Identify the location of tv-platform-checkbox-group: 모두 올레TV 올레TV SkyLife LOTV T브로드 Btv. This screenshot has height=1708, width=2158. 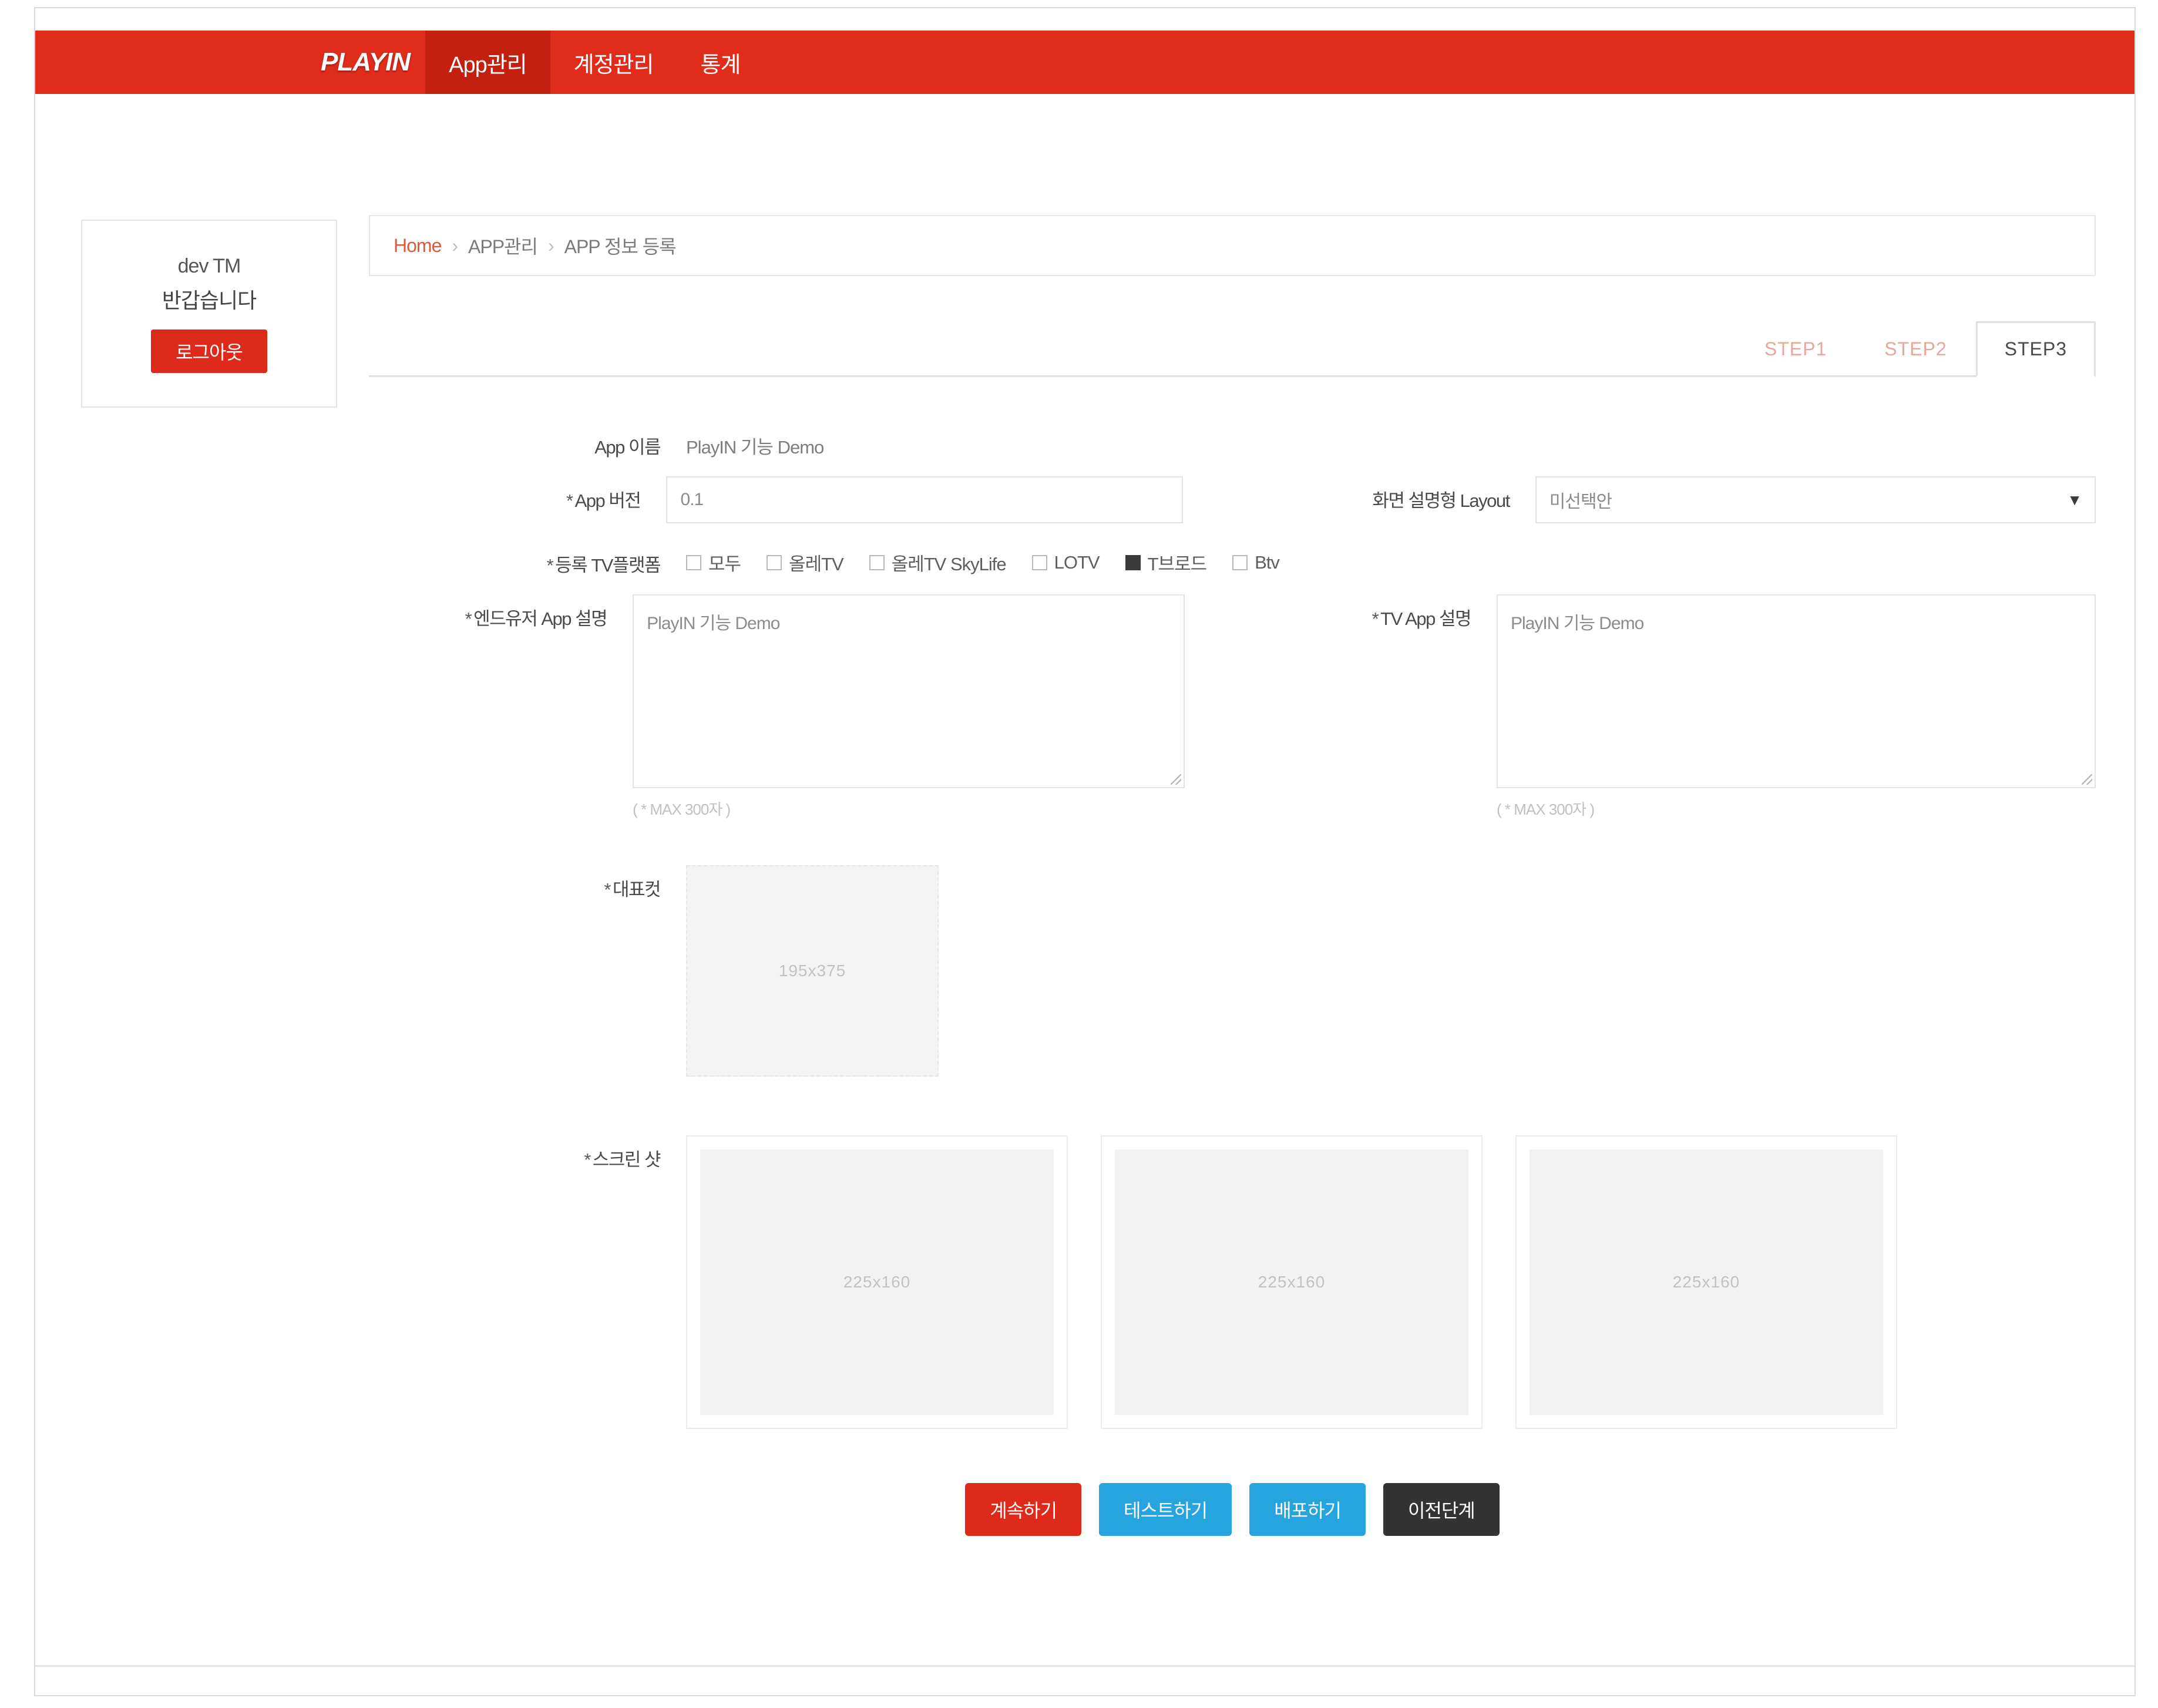
(983, 558).